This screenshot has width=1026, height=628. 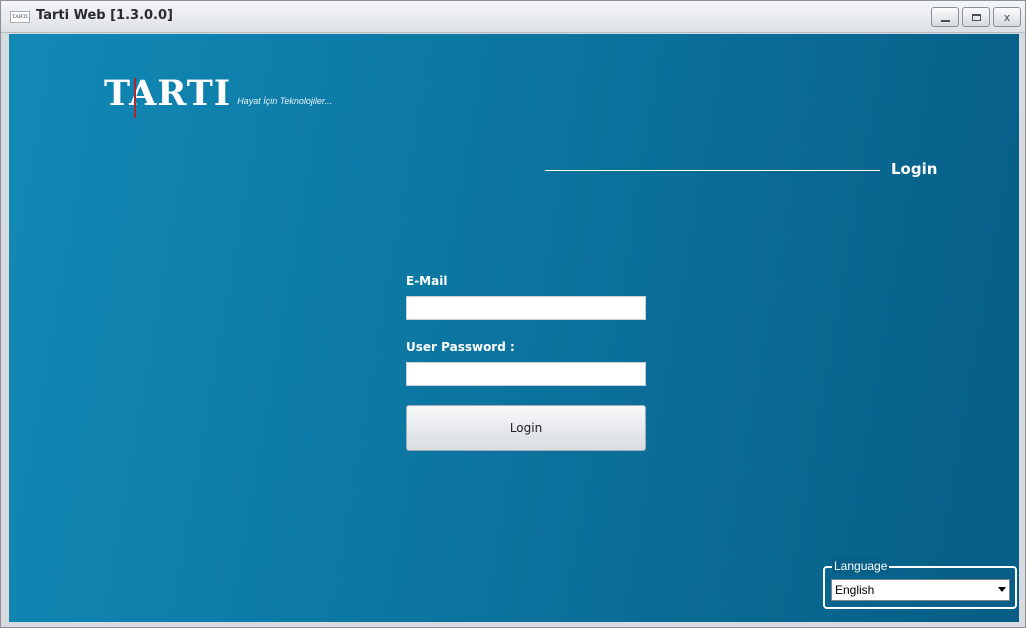 I want to click on language-group: Language English, so click(x=920, y=583).